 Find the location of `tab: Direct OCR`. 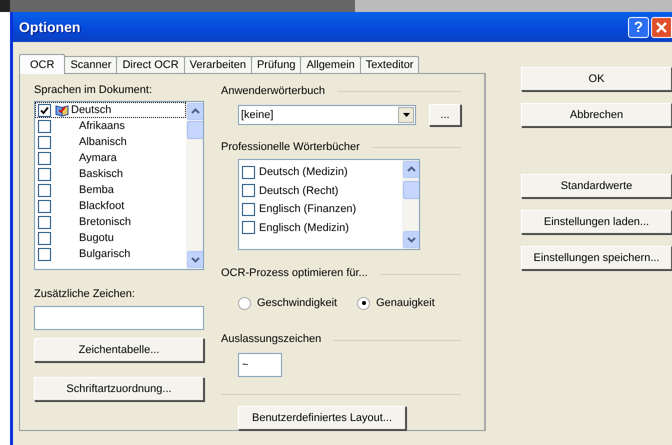

tab: Direct OCR is located at coordinates (150, 64).